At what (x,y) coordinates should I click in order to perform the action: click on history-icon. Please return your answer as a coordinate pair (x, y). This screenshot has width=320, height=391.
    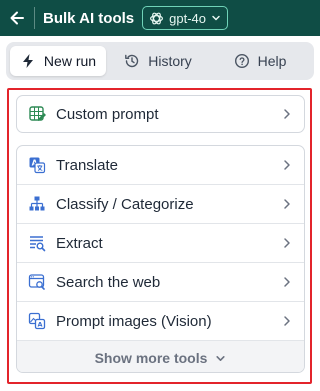
    Looking at the image, I should click on (132, 61).